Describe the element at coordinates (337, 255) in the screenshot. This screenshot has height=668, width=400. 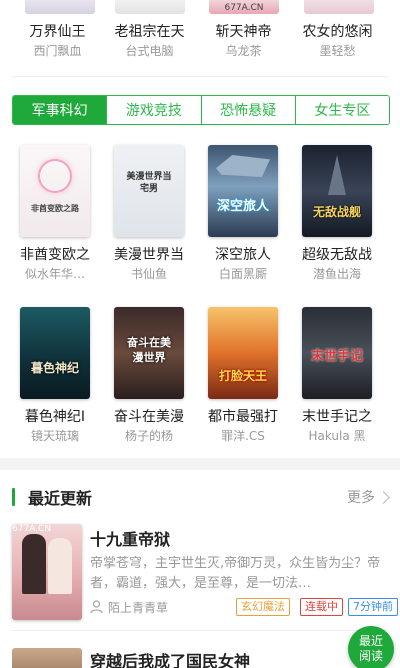
I see `book-title: 超级无敌战` at that location.